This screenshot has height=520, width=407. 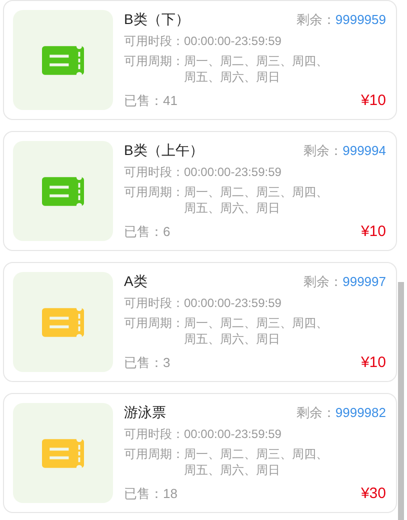 I want to click on ticket-name: B类（下）, so click(x=157, y=20).